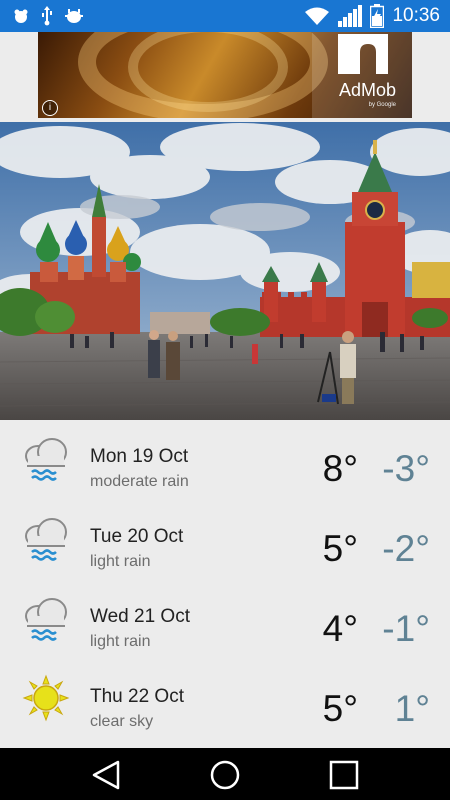  What do you see at coordinates (50, 108) in the screenshot?
I see `ad-info-icon: i` at bounding box center [50, 108].